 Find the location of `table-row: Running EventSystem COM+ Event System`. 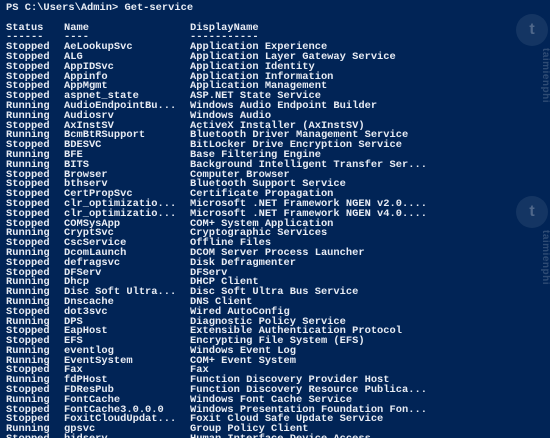

table-row: Running EventSystem COM+ Event System is located at coordinates (278, 360).